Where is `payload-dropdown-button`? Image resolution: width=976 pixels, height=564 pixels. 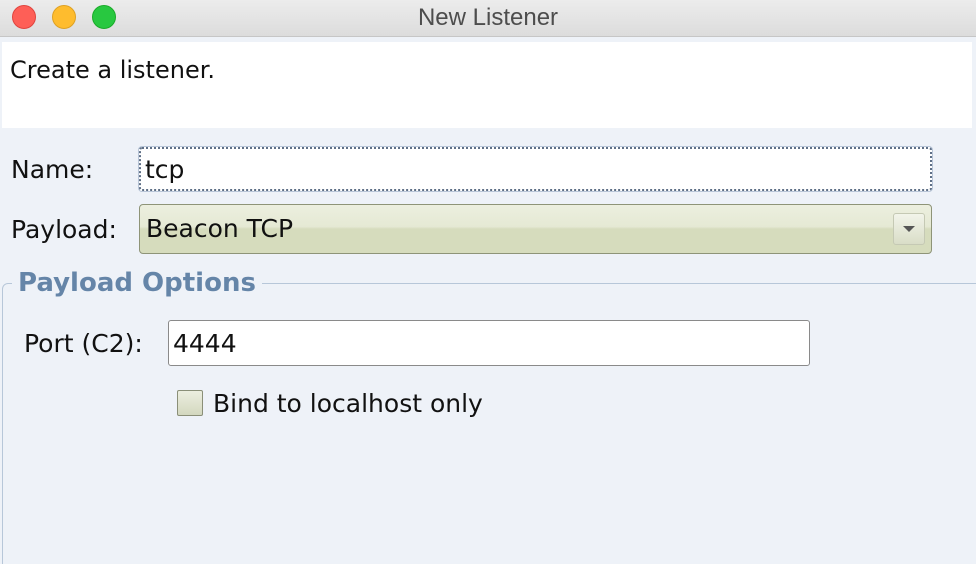 payload-dropdown-button is located at coordinates (909, 229).